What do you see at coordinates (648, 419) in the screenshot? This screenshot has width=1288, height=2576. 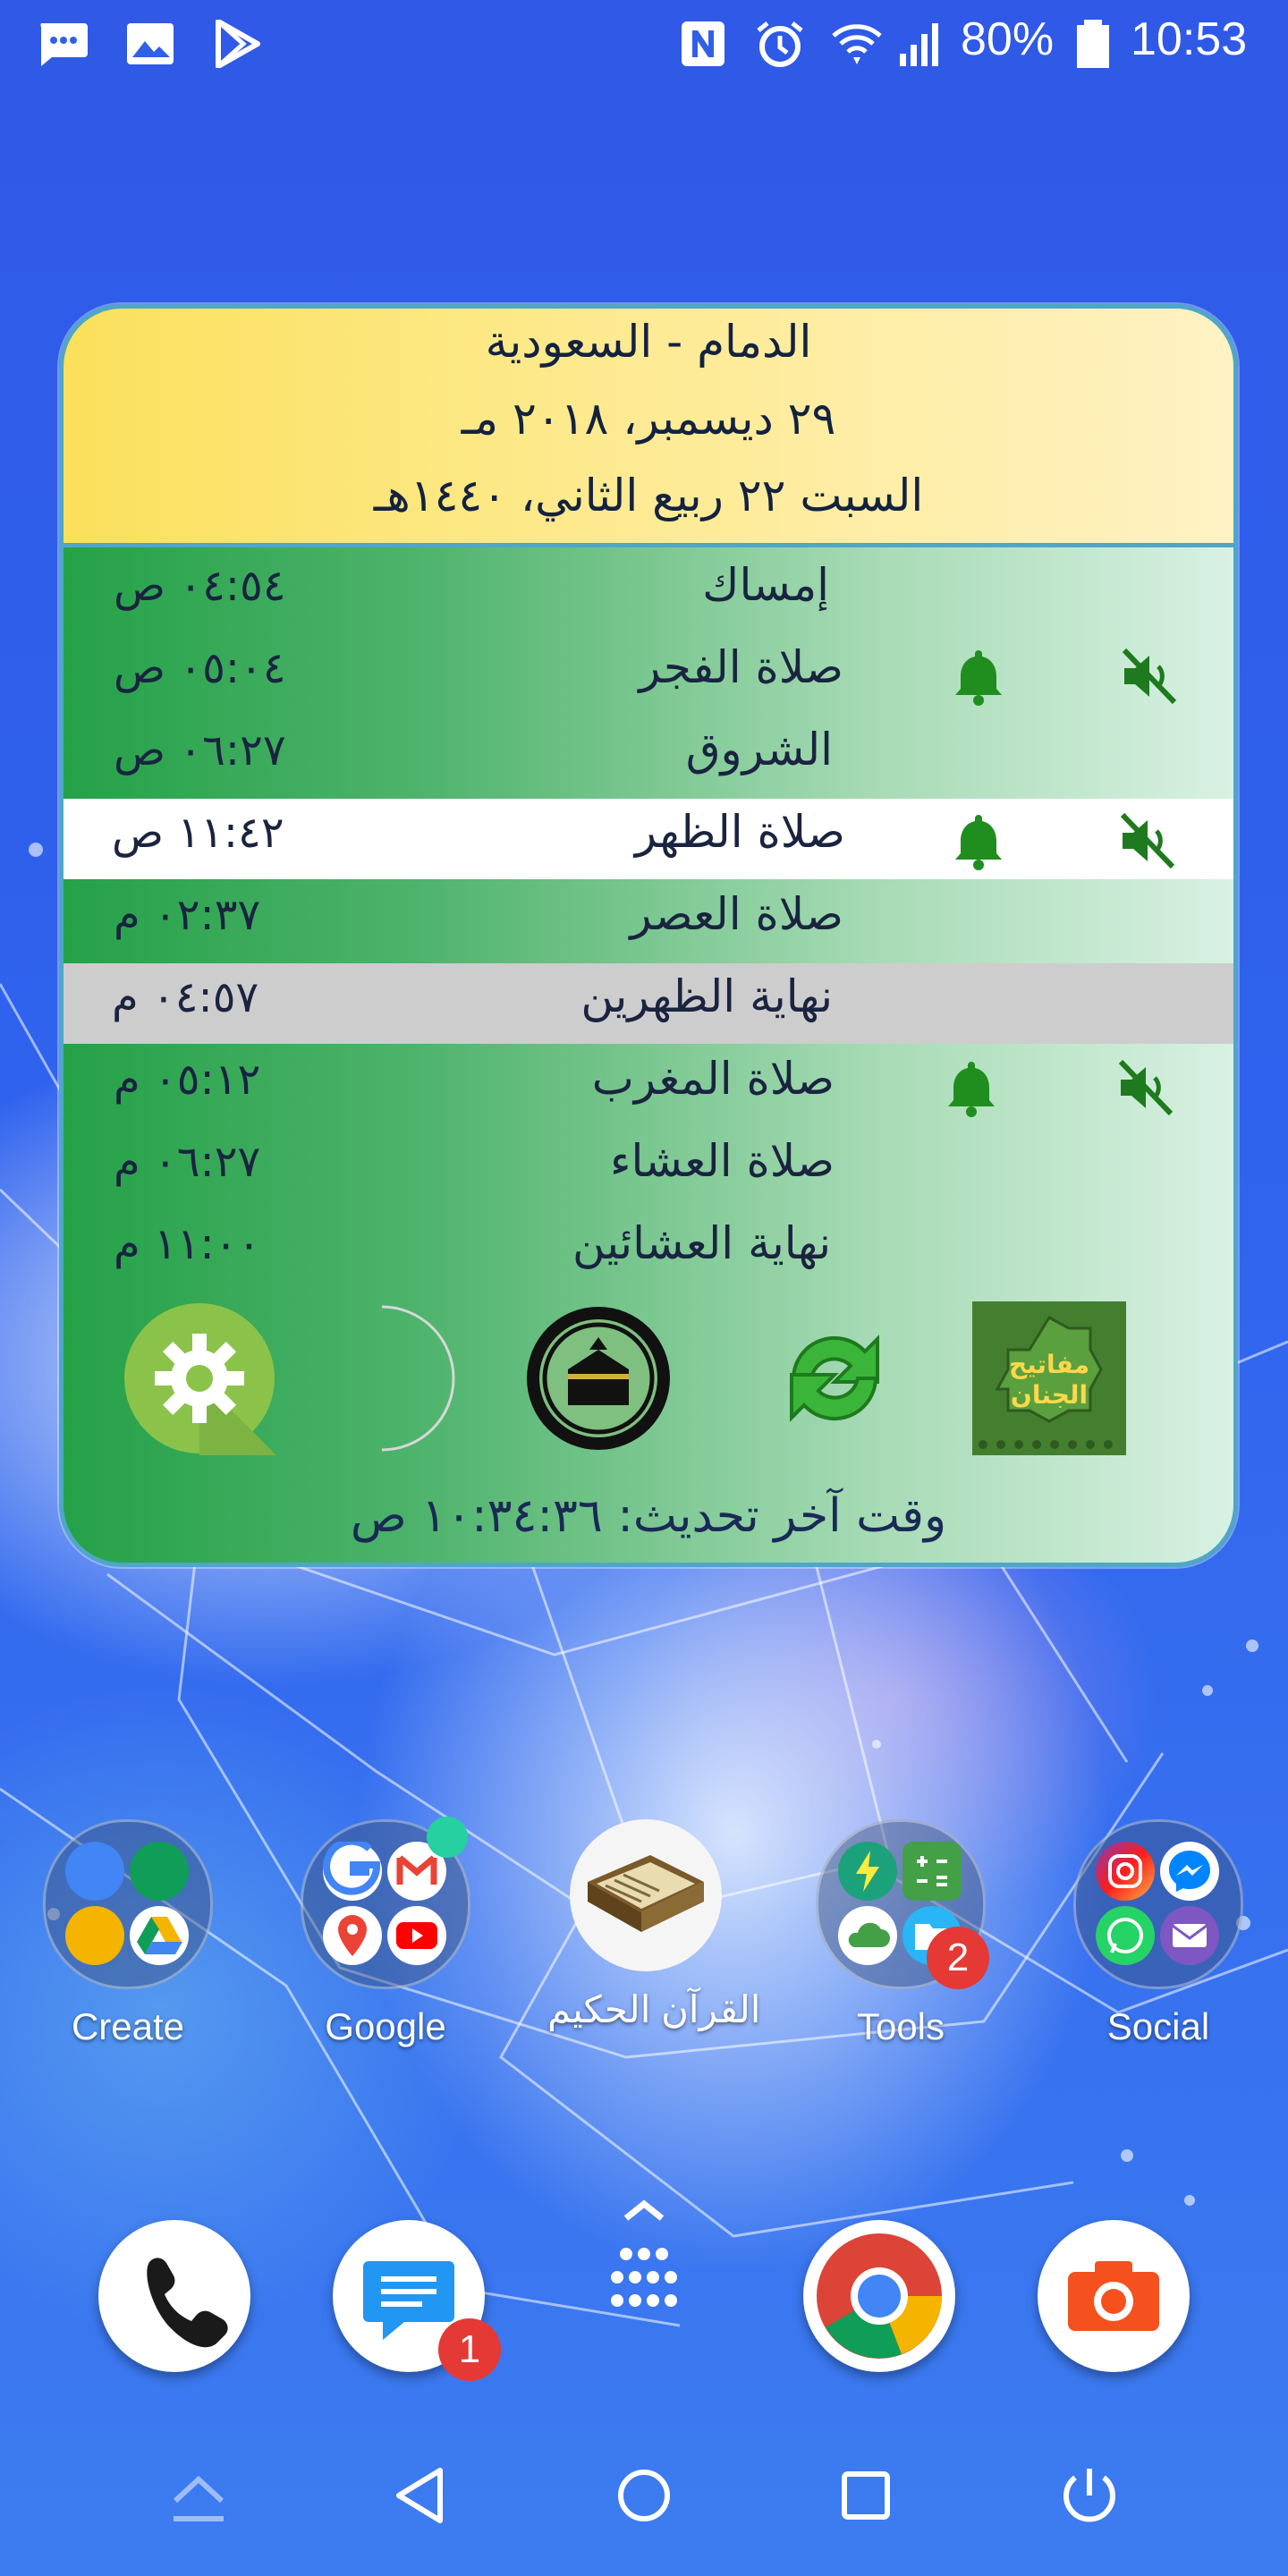 I see `gregorian-date: ٢٩ ديسمبر، ٢٠١٨ مـ` at bounding box center [648, 419].